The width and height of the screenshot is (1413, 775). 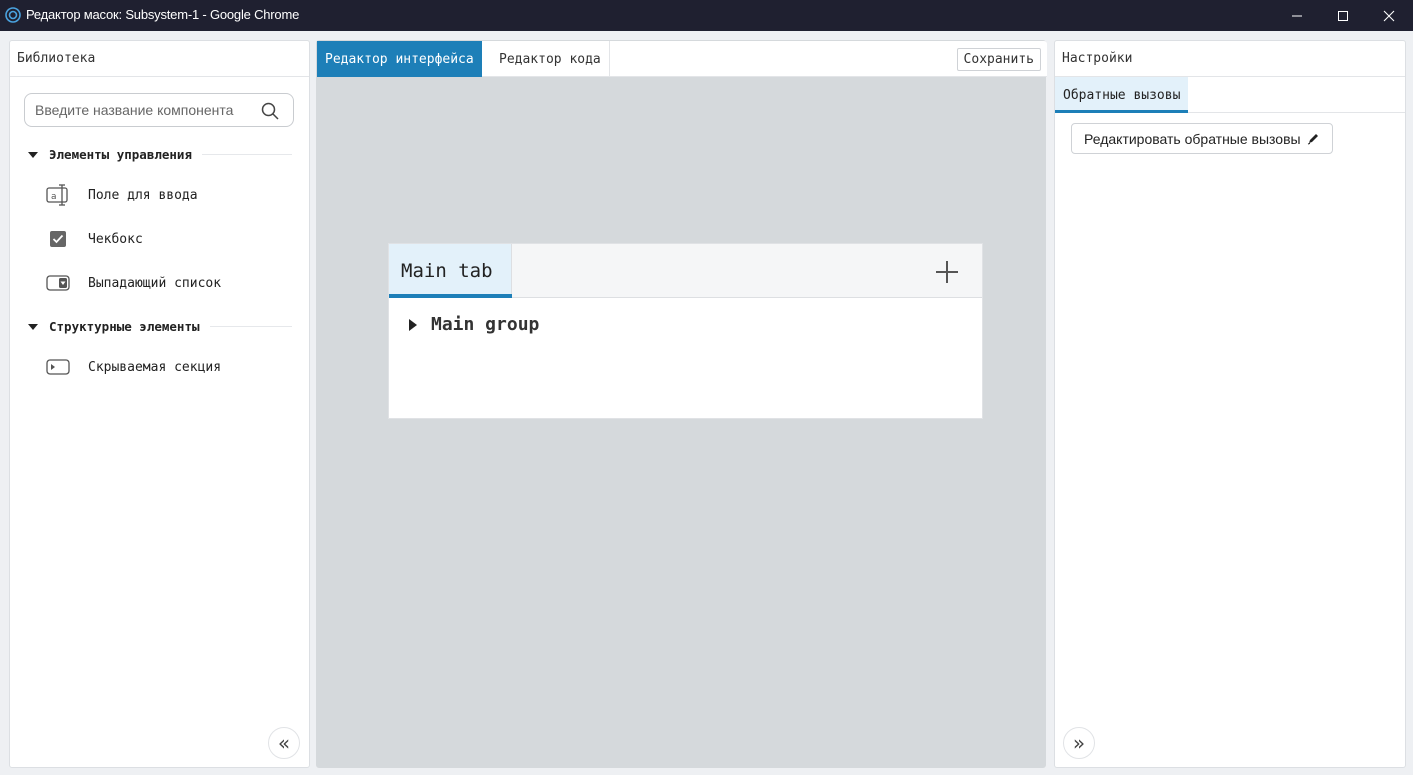 What do you see at coordinates (550, 59) in the screenshot?
I see `tab-code-editor: Редактор кода` at bounding box center [550, 59].